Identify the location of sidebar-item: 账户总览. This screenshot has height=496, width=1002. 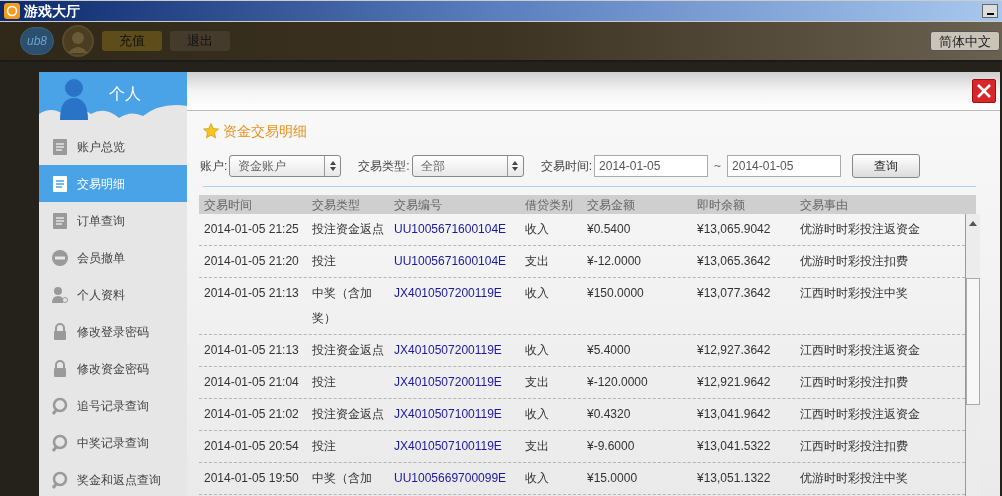
(113, 146).